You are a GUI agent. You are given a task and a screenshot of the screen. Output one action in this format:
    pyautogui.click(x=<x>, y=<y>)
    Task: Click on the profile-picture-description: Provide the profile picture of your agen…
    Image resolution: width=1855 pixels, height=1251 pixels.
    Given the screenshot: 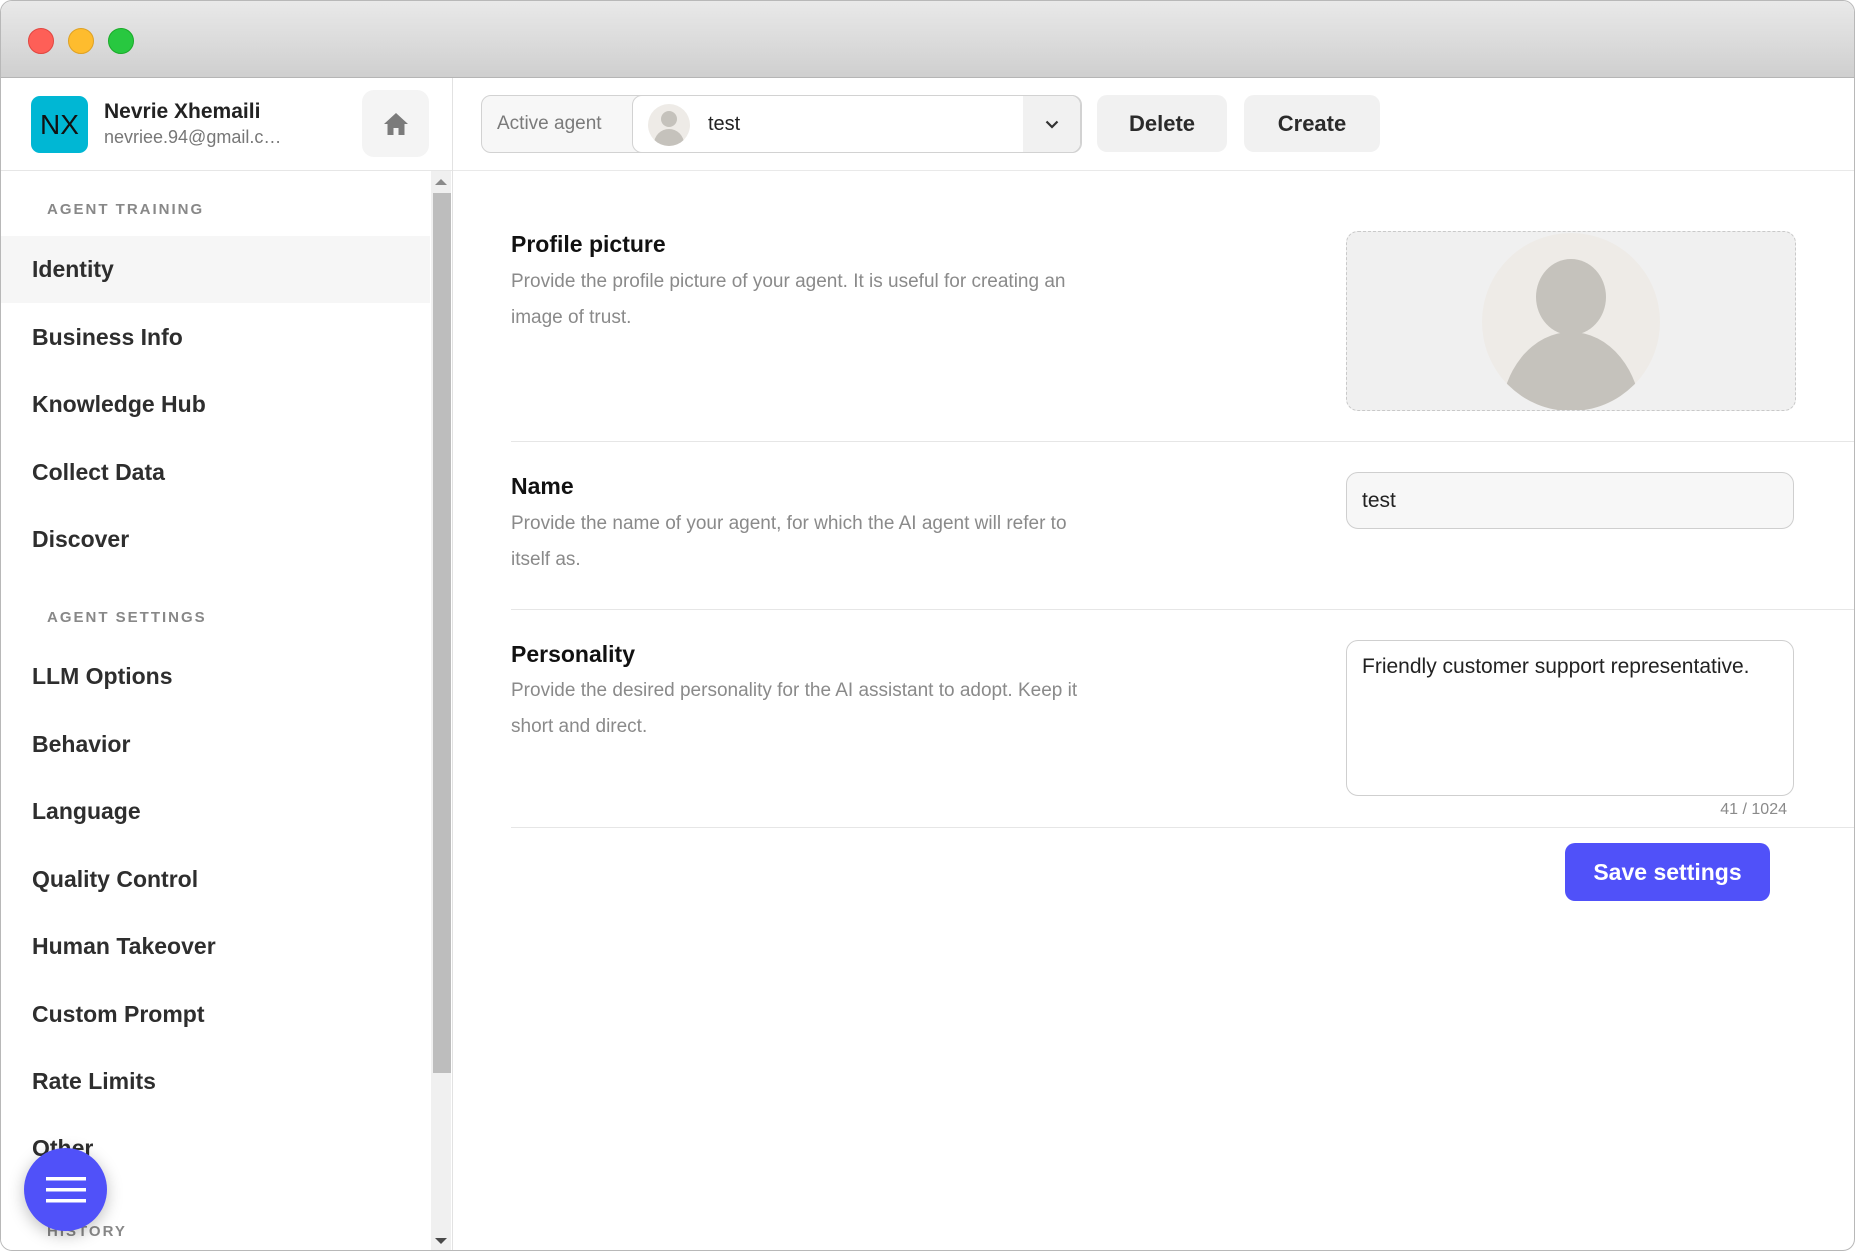 What is the action you would take?
    pyautogui.click(x=788, y=299)
    